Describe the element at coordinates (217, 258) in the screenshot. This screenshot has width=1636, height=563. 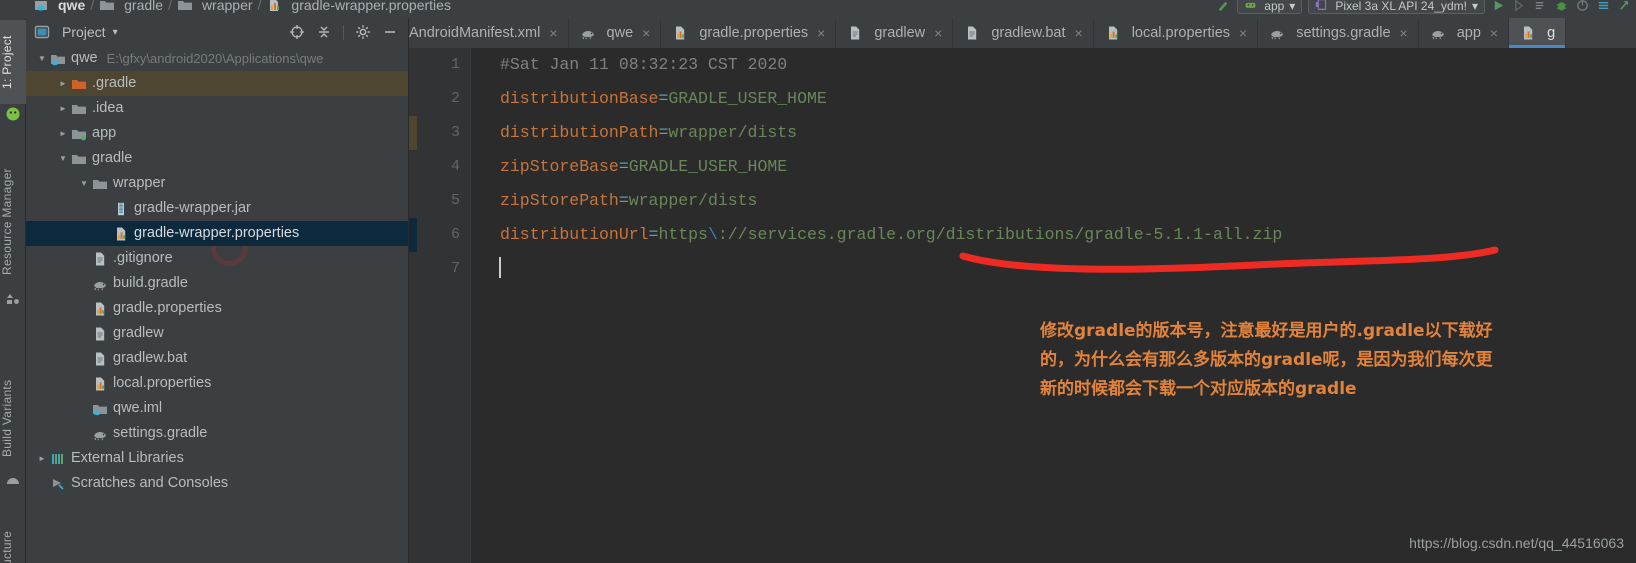
I see `tree-node--gitignore: .gitignore` at that location.